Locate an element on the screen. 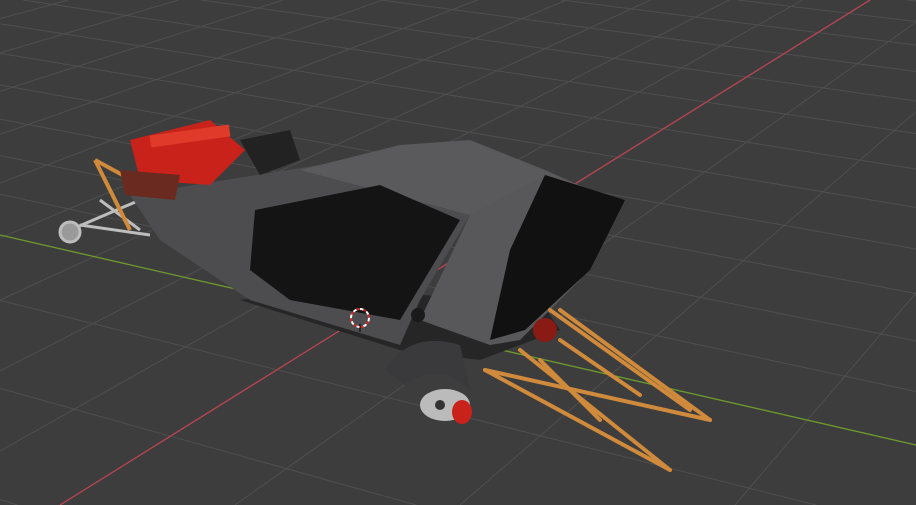 This screenshot has width=916, height=505. fuel-cap is located at coordinates (418, 315).